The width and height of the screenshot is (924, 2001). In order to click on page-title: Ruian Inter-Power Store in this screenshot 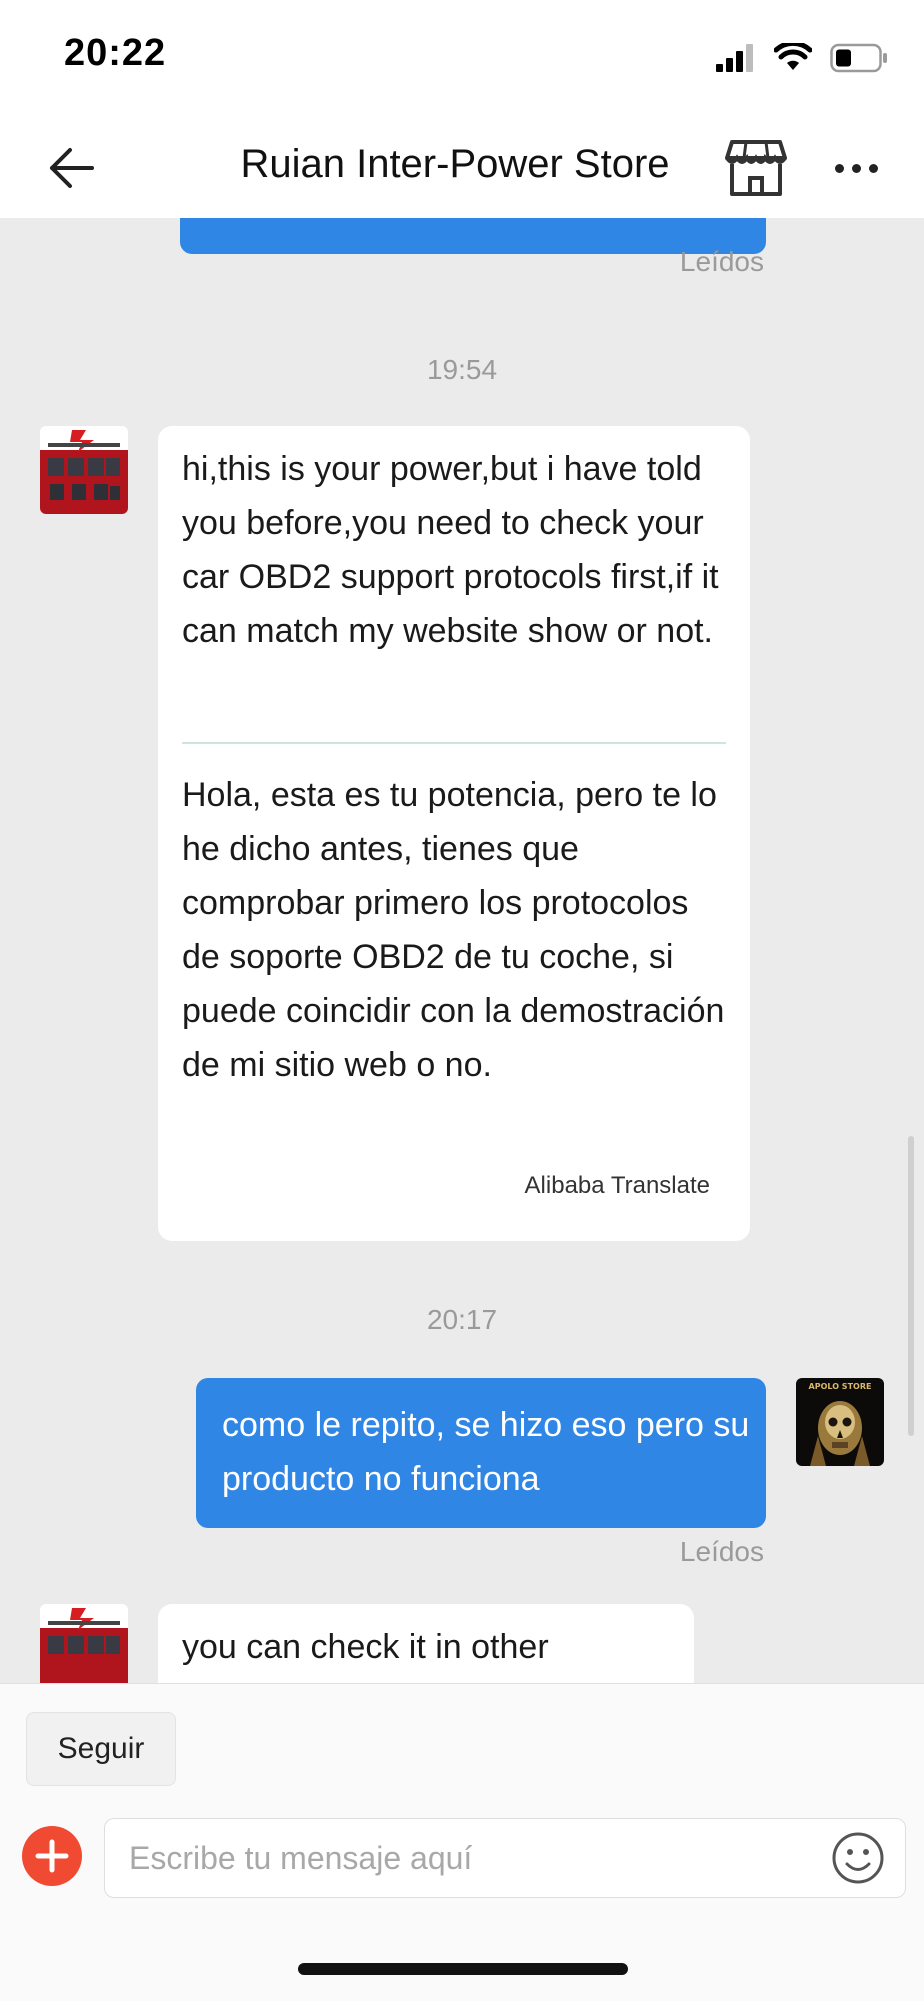, I will do `click(455, 164)`.